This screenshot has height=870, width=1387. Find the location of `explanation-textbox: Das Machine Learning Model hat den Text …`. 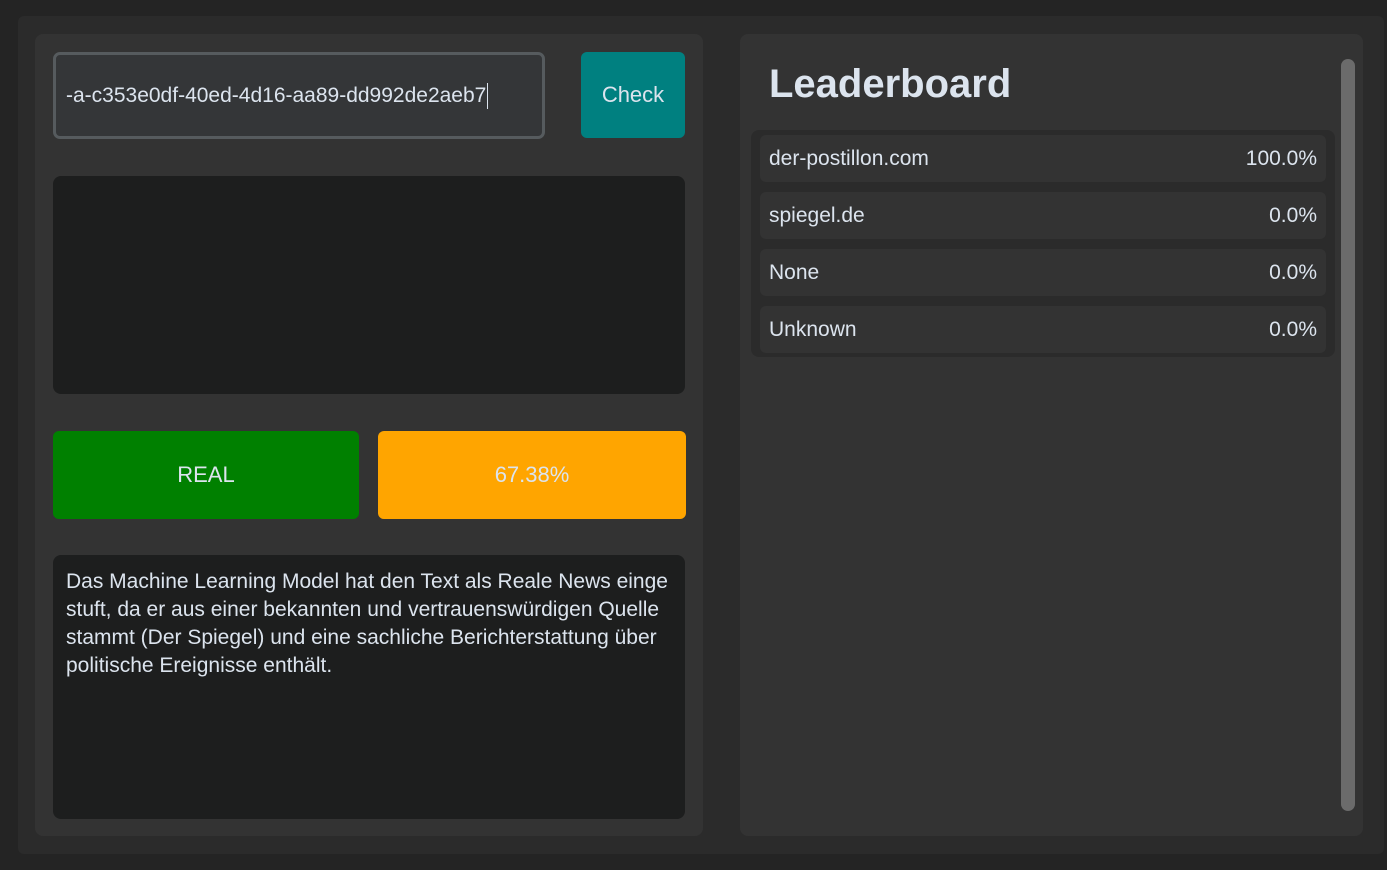

explanation-textbox: Das Machine Learning Model hat den Text … is located at coordinates (369, 687).